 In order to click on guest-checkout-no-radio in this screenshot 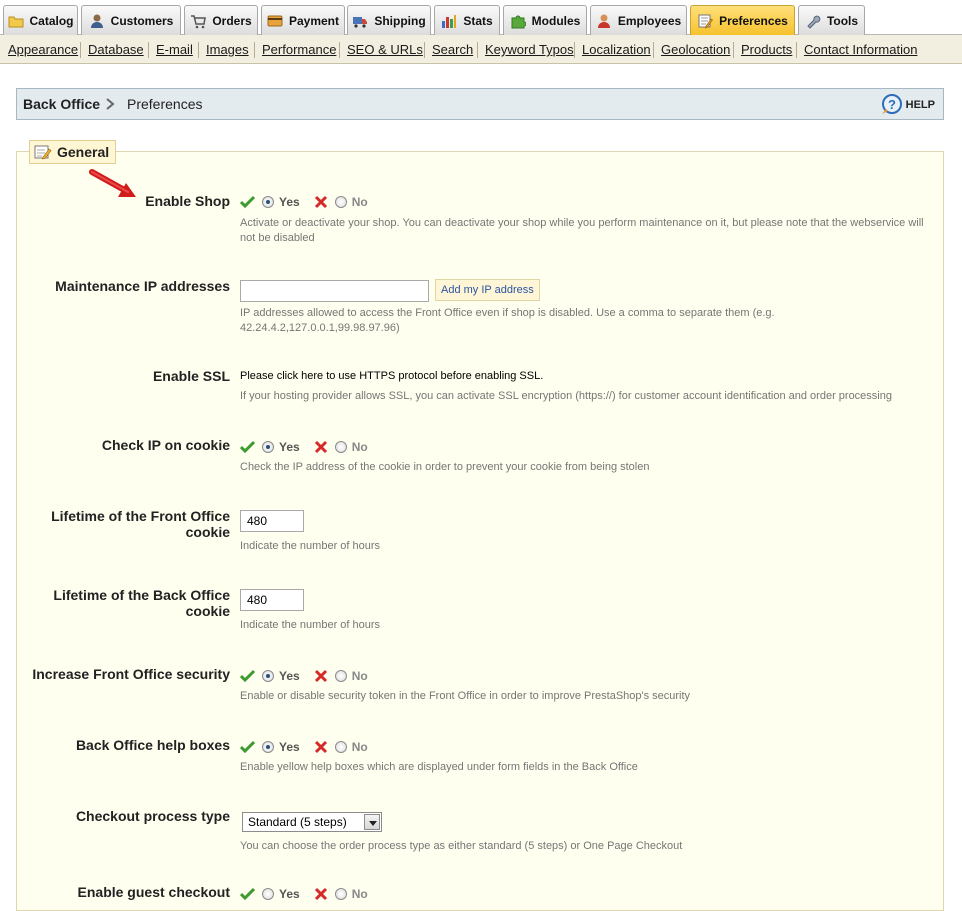, I will do `click(340, 894)`.